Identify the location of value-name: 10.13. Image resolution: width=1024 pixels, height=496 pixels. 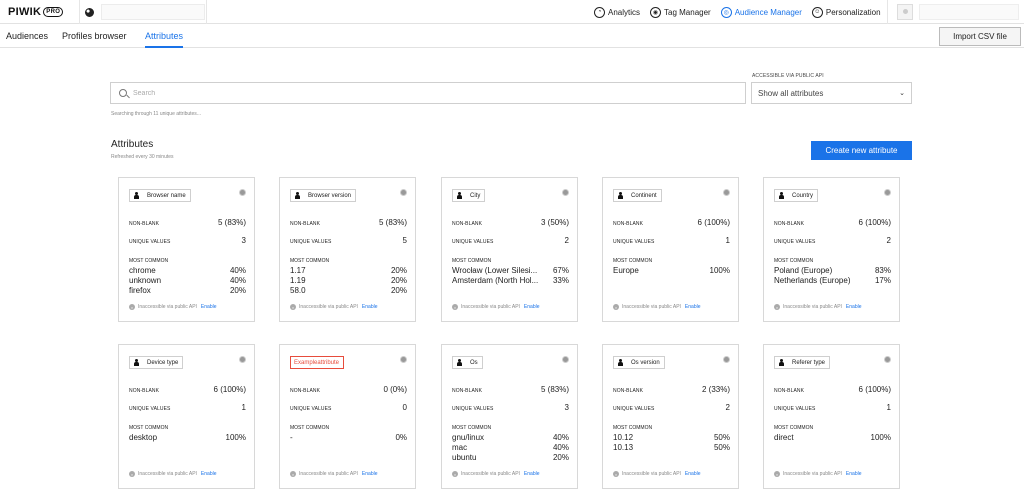
(623, 447).